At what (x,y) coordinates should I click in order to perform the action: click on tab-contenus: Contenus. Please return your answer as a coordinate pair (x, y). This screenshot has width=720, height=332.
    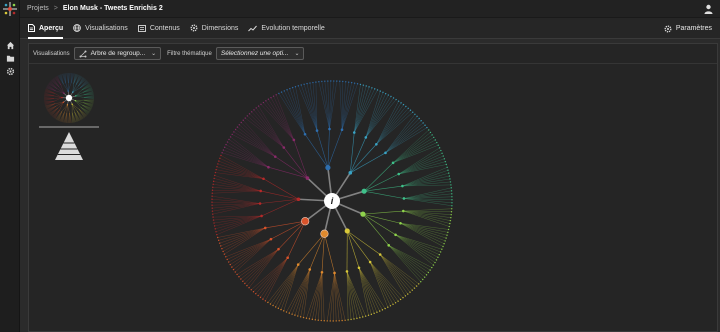
    Looking at the image, I should click on (158, 28).